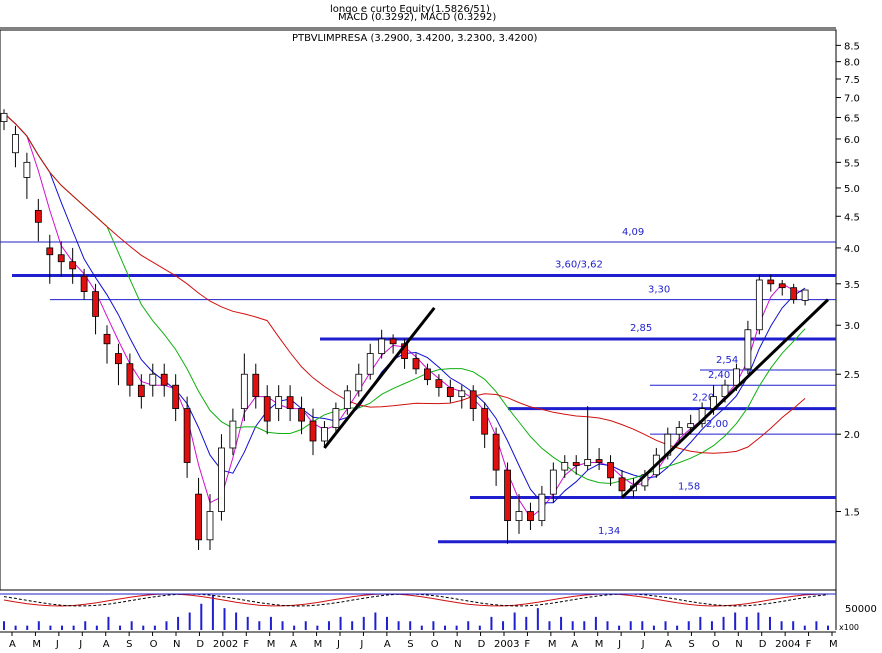  What do you see at coordinates (506, 644) in the screenshot?
I see `x-tick-label: 2003` at bounding box center [506, 644].